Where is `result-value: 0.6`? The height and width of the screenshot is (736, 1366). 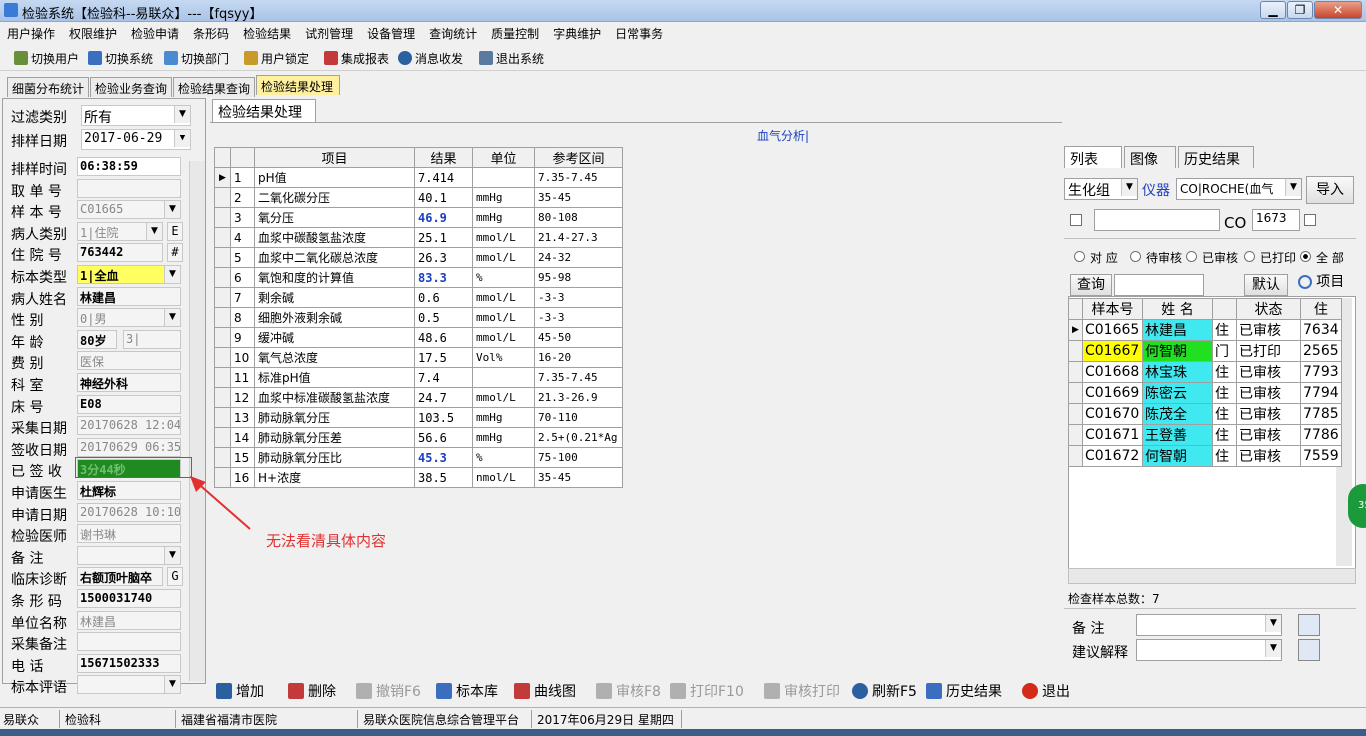
result-value: 0.6 is located at coordinates (443, 297).